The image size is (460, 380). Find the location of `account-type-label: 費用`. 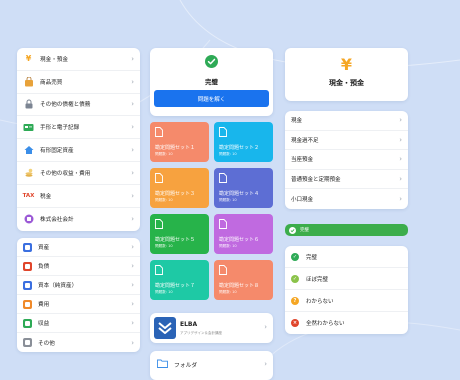

account-type-label: 費用 is located at coordinates (44, 305).